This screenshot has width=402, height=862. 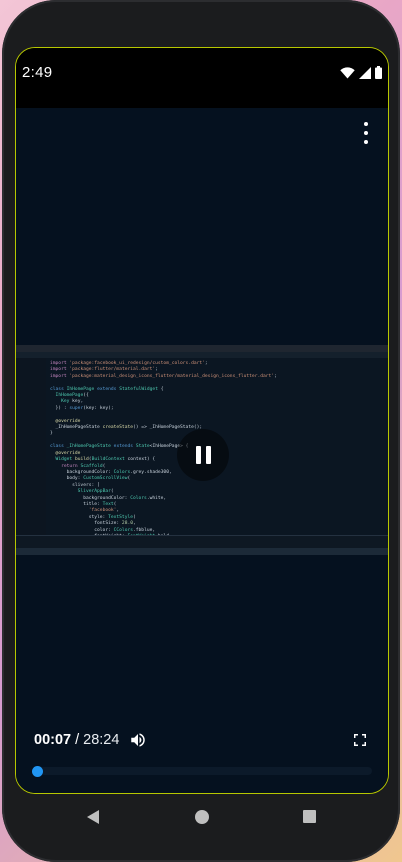 I want to click on status-bar: 2:49, so click(x=202, y=76).